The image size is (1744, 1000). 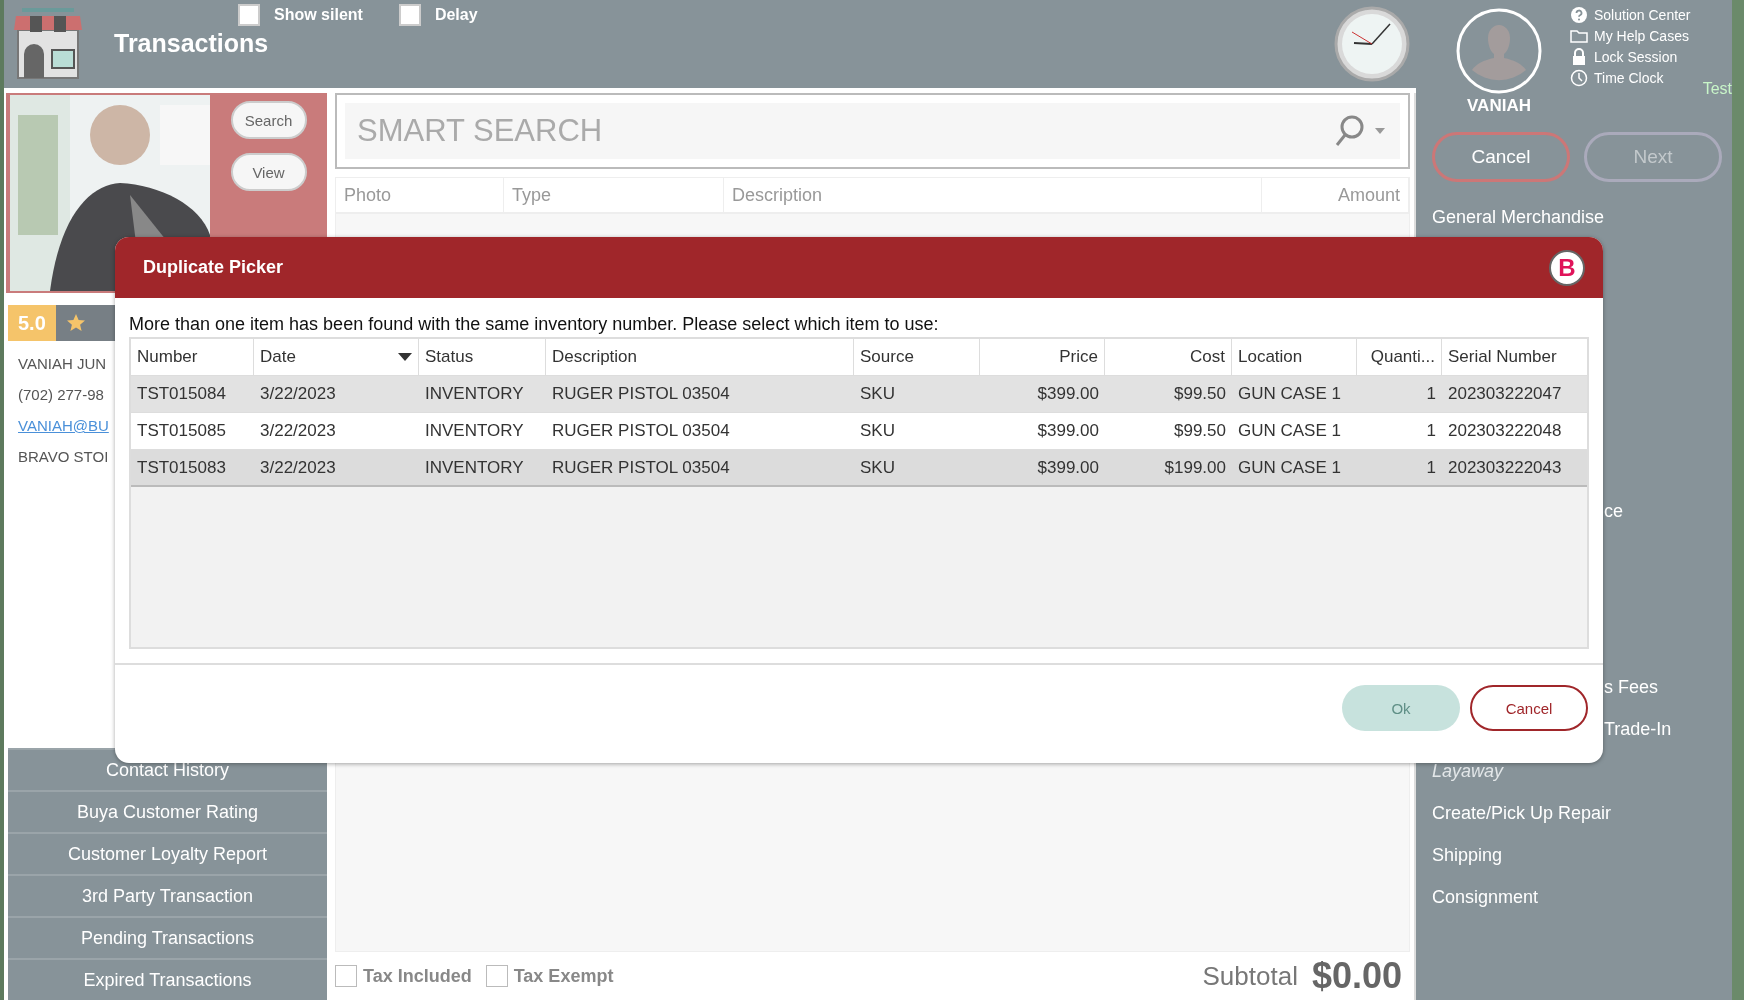 What do you see at coordinates (167, 895) in the screenshot?
I see `customer-menu-item: 3rd Party Transaction` at bounding box center [167, 895].